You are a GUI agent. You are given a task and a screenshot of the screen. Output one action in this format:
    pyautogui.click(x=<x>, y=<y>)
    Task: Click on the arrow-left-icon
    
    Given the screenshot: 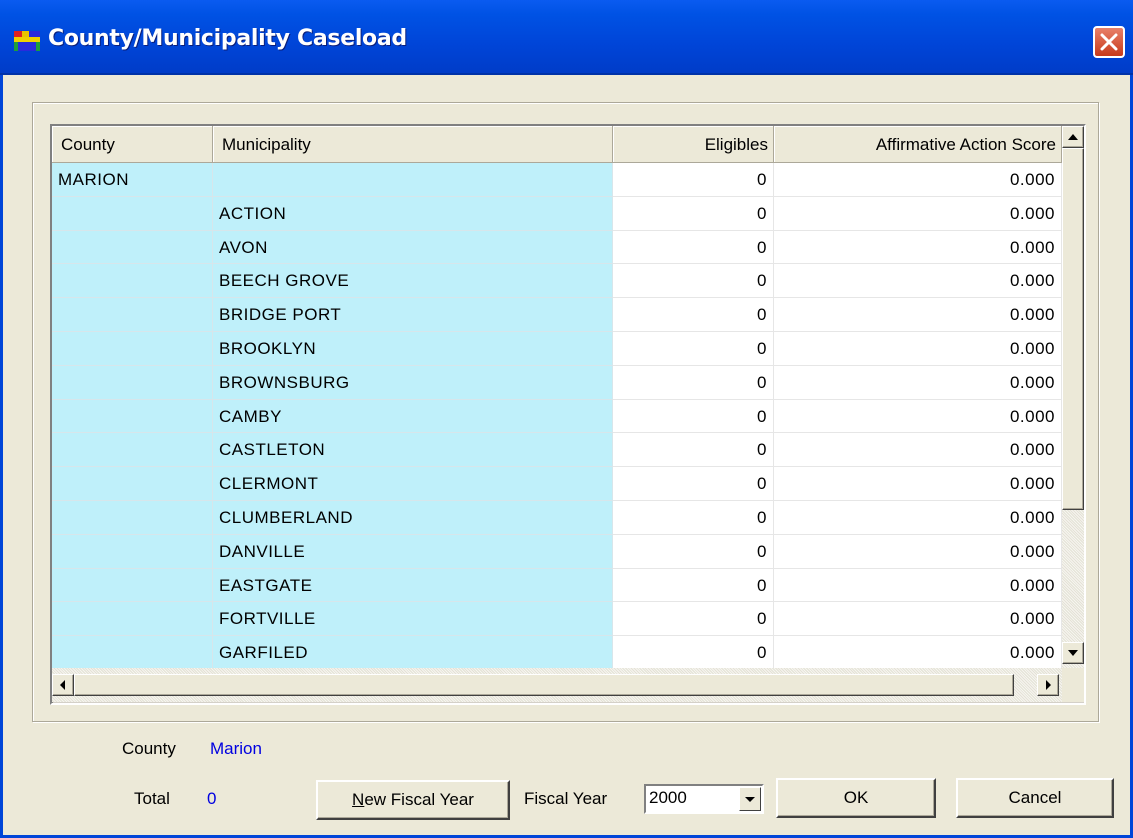 What is the action you would take?
    pyautogui.click(x=62, y=685)
    